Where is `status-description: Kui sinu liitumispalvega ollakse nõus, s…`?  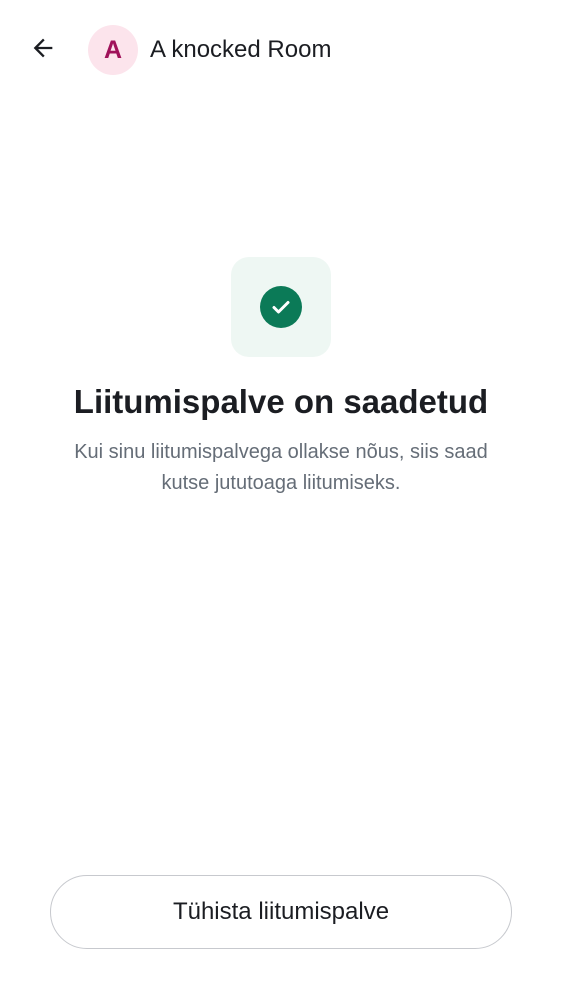 status-description: Kui sinu liitumispalvega ollakse nõus, s… is located at coordinates (281, 467).